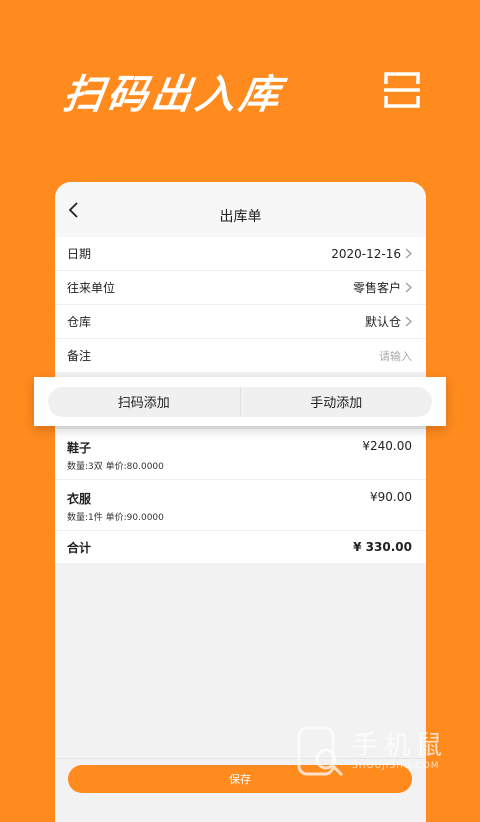 Image resolution: width=480 pixels, height=822 pixels. I want to click on add-action-bar: 扫码添加 手动添加, so click(240, 401).